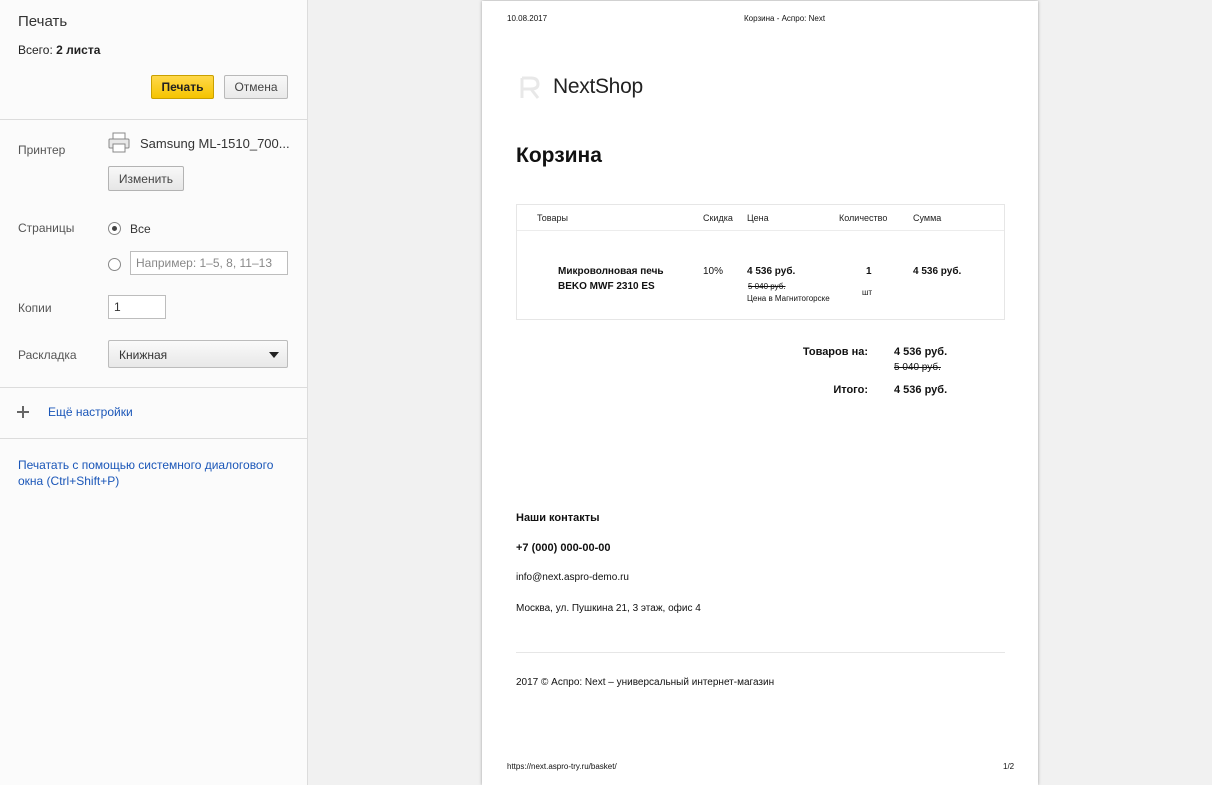 This screenshot has height=785, width=1212. Describe the element at coordinates (937, 271) in the screenshot. I see `item-sum: 4 536 руб.` at that location.